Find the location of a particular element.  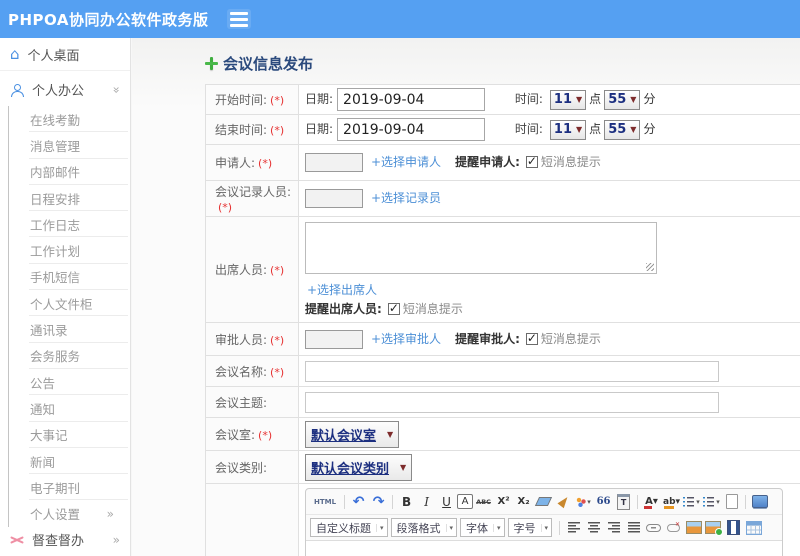

end-hour-select: 11 ▼ is located at coordinates (568, 129).